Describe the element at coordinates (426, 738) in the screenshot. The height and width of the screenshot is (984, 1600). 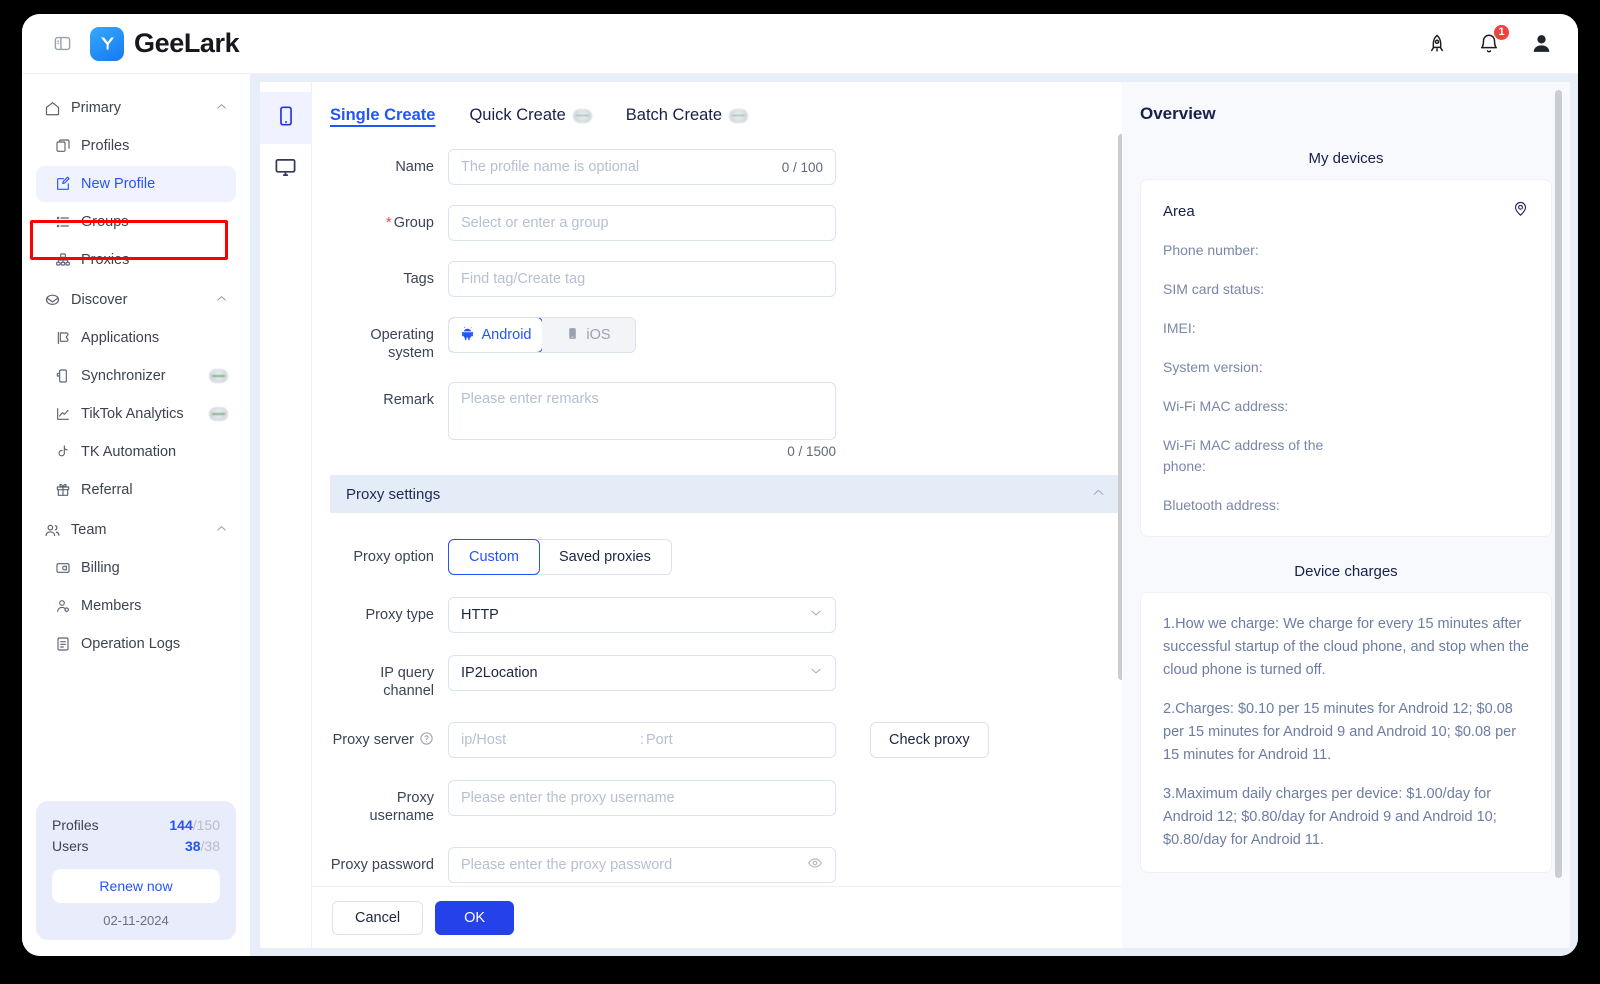
I see `question-circle-icon` at that location.